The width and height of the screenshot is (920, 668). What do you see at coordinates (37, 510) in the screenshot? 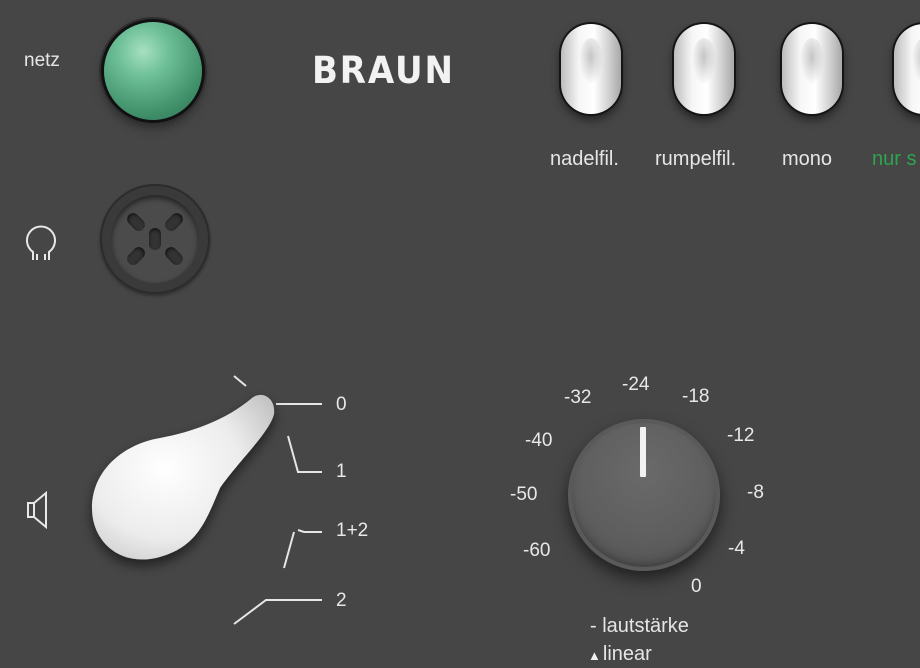
I see `speaker-icon` at bounding box center [37, 510].